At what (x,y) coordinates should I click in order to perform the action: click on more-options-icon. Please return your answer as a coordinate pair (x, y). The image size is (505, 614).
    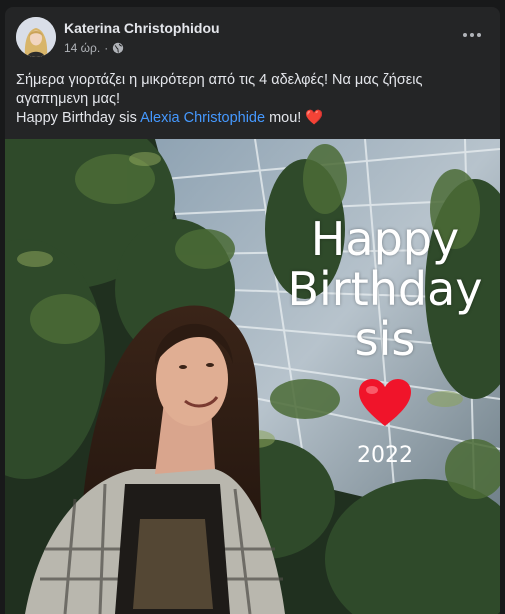
    Looking at the image, I should click on (465, 35).